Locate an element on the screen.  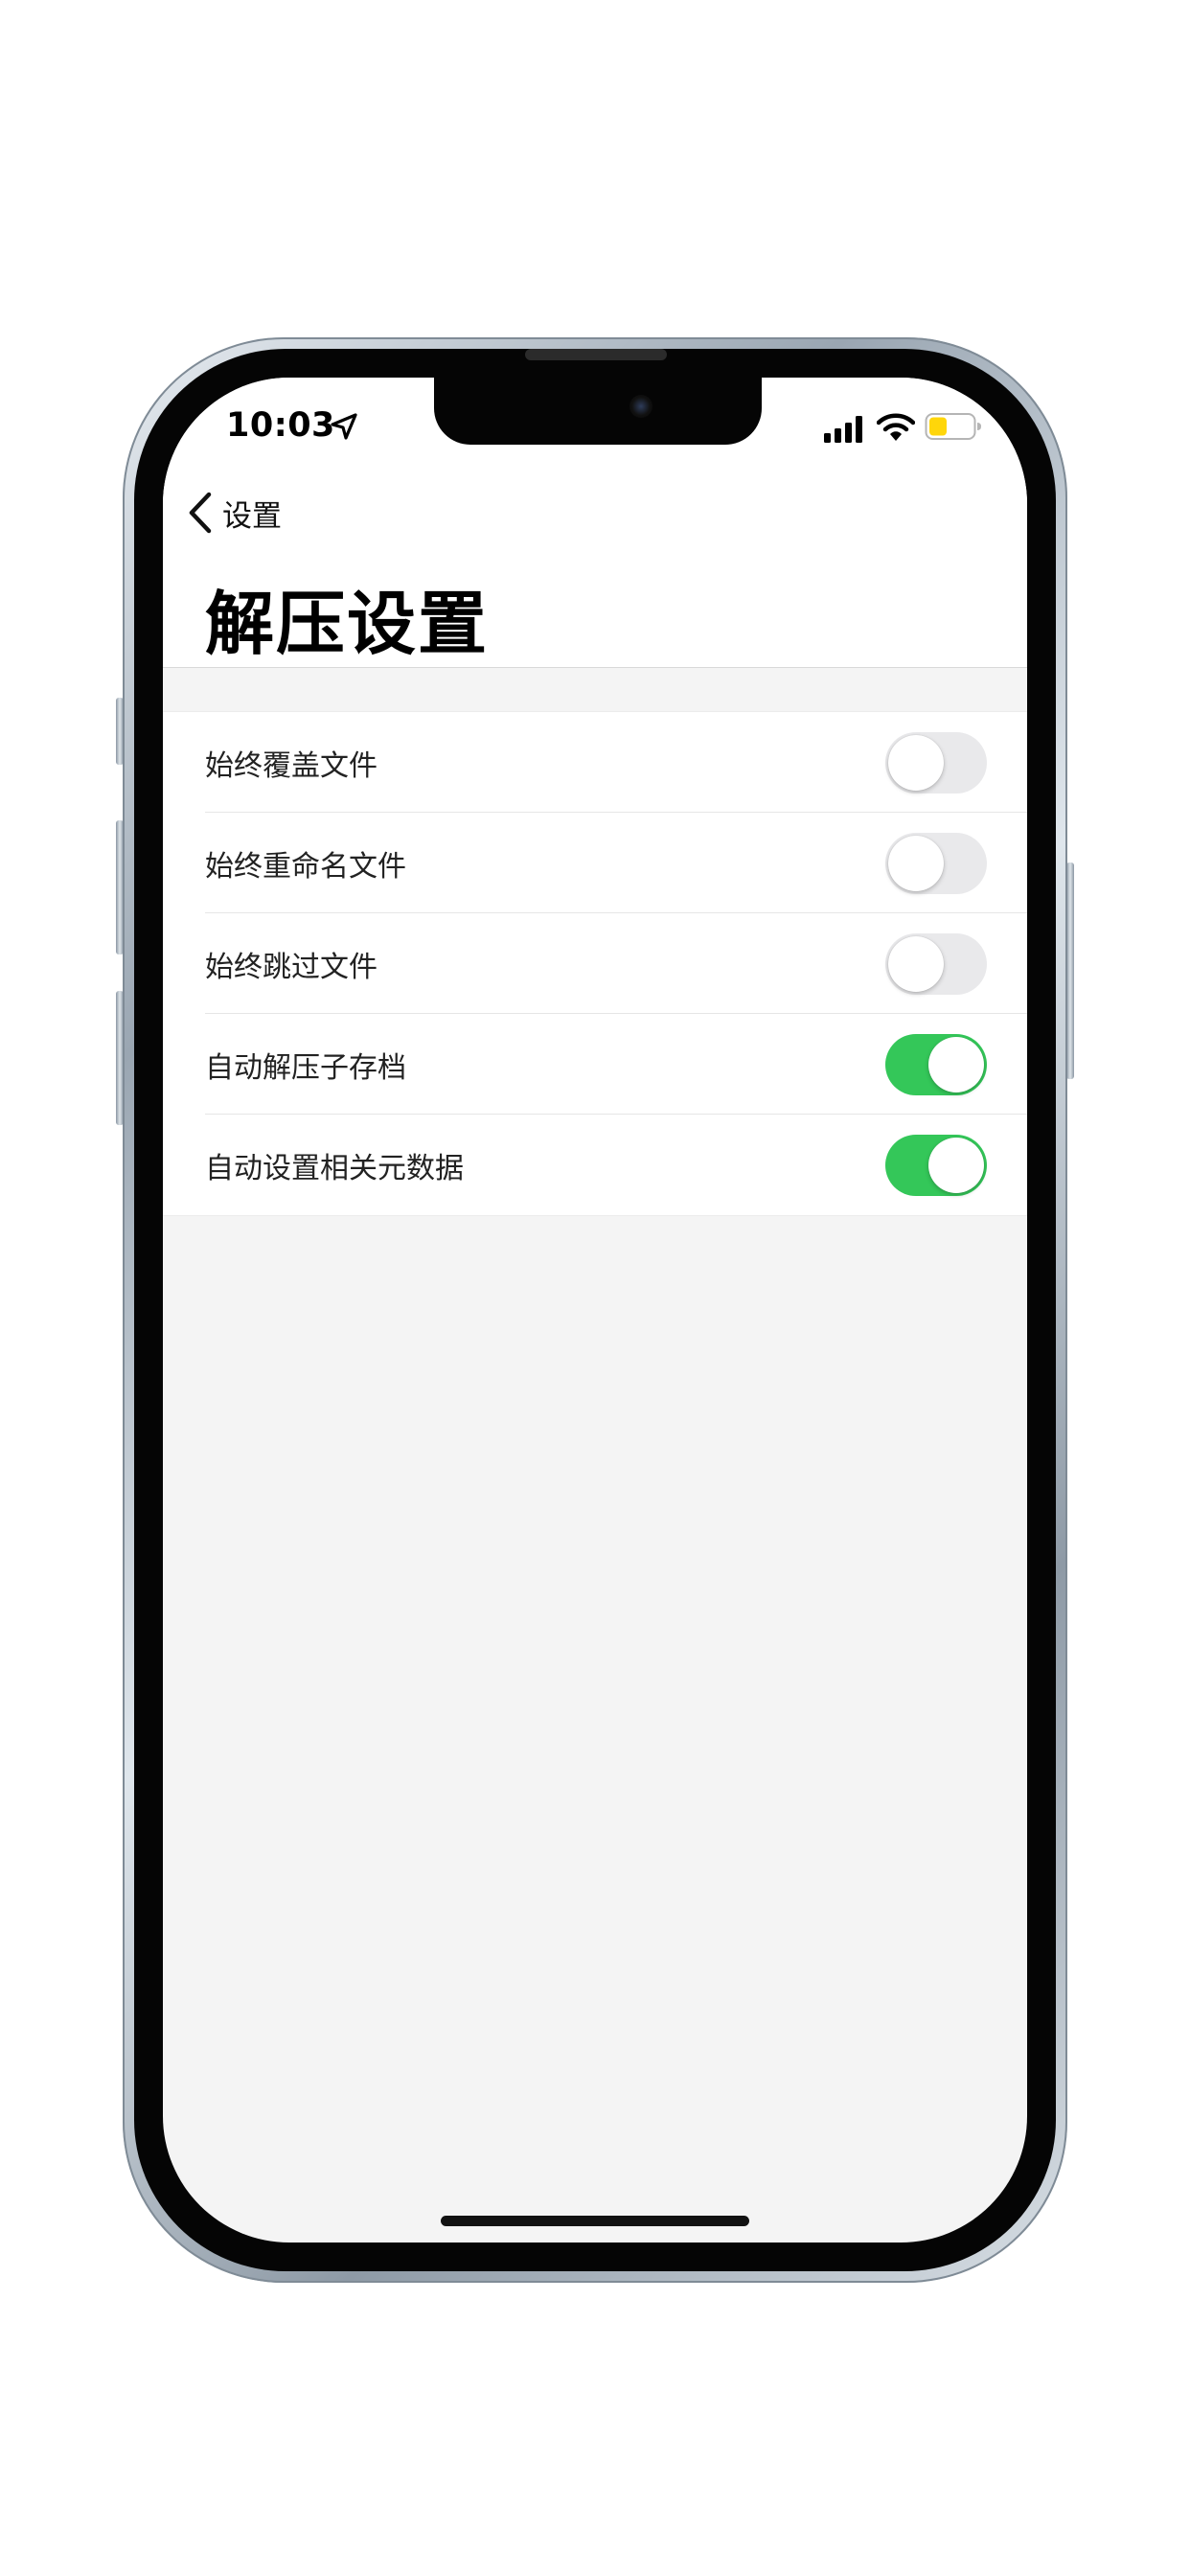
earpiece-speaker is located at coordinates (596, 354).